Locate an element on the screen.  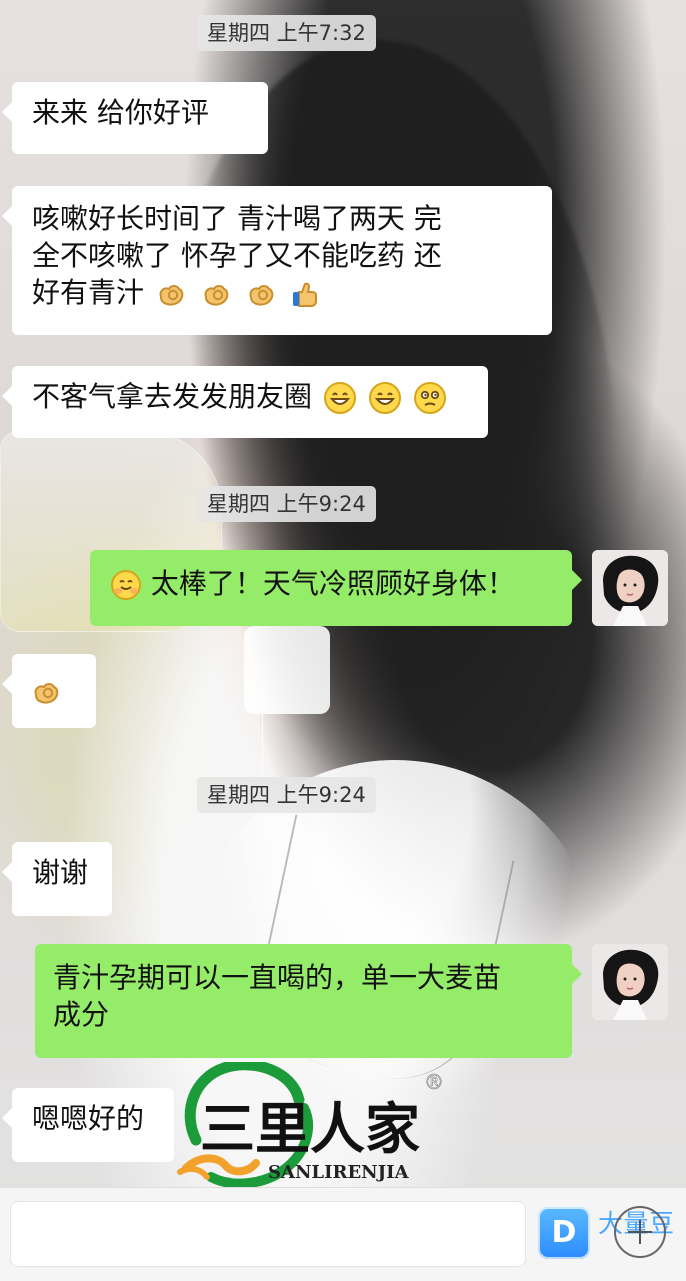
message-bubble is located at coordinates (49, 691).